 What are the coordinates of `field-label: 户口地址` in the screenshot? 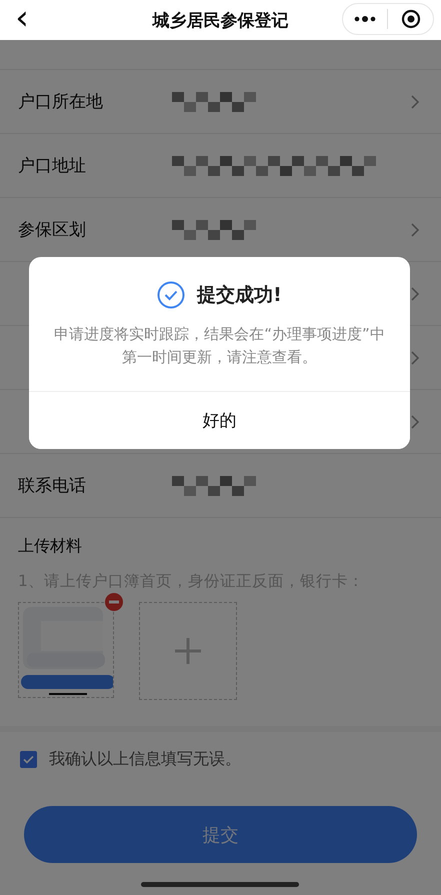 It's located at (52, 166).